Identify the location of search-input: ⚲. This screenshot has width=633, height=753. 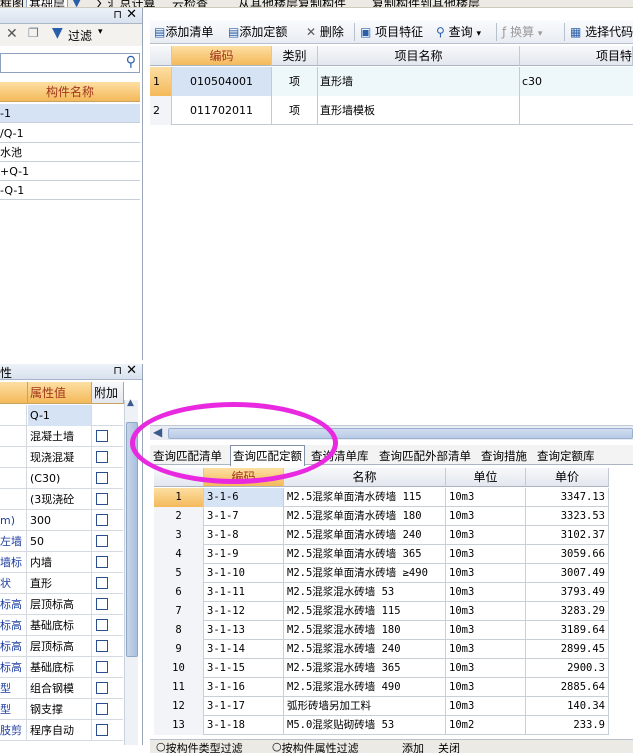
(70, 63).